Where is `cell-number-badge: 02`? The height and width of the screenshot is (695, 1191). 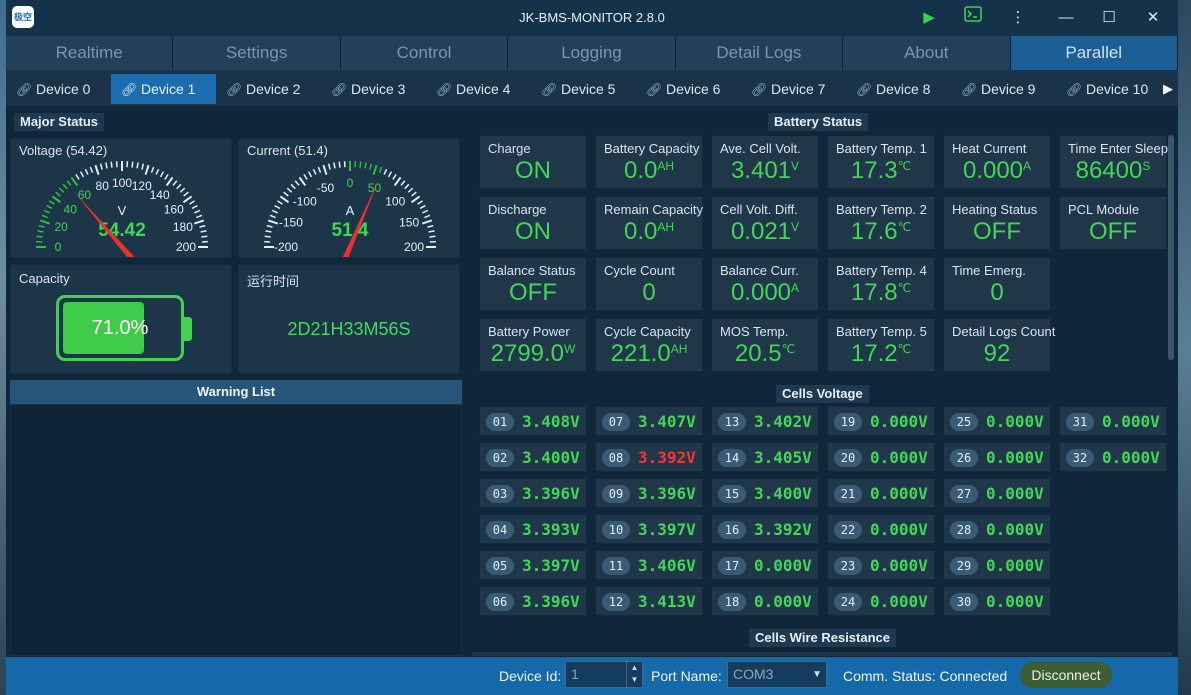
cell-number-badge: 02 is located at coordinates (500, 458).